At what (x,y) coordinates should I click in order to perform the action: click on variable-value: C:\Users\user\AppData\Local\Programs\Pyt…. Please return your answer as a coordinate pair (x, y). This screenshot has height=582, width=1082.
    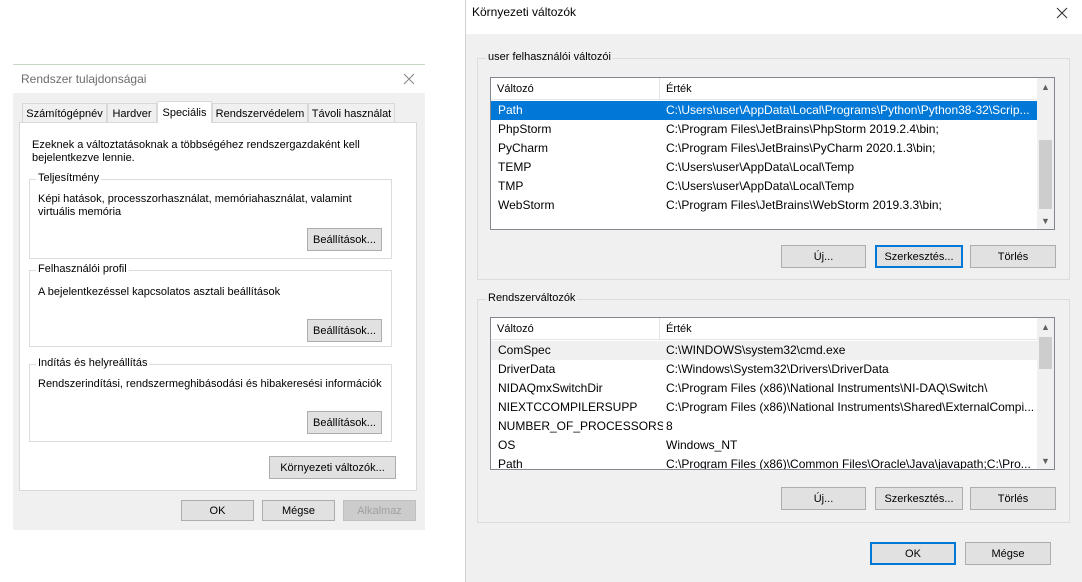
    Looking at the image, I should click on (848, 110).